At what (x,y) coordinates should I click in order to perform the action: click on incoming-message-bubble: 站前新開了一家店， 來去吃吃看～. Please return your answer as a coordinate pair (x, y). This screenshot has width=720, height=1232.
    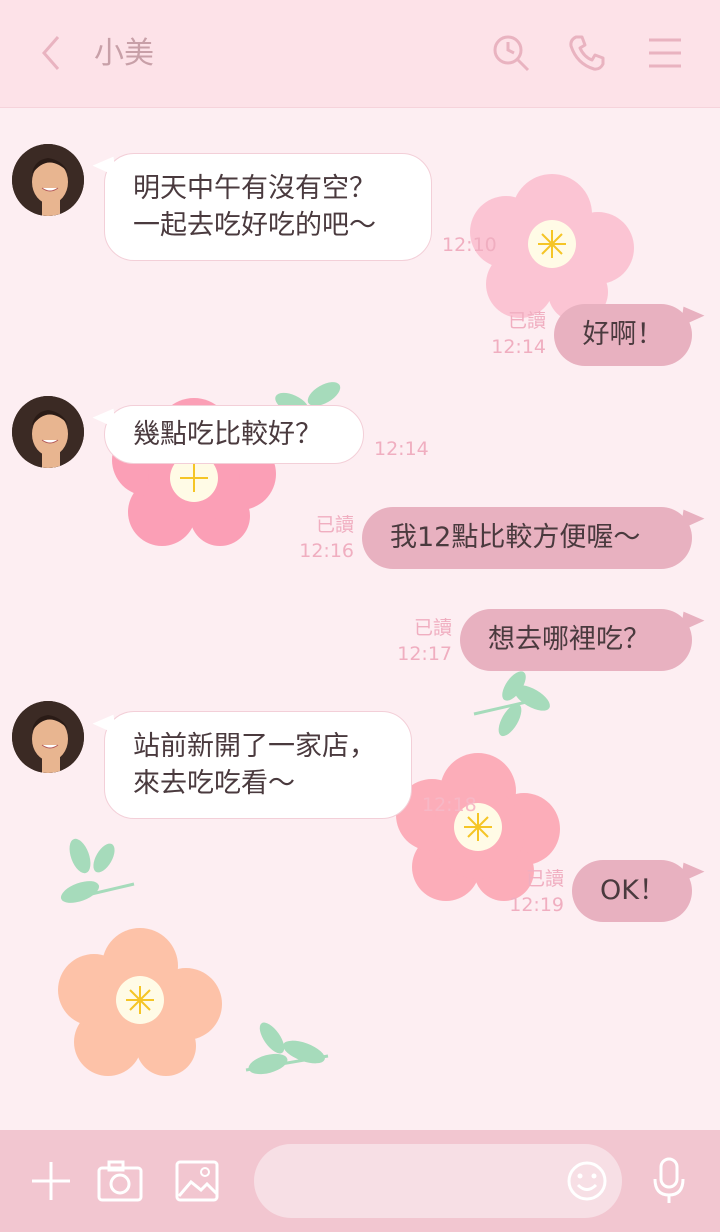
    Looking at the image, I should click on (258, 765).